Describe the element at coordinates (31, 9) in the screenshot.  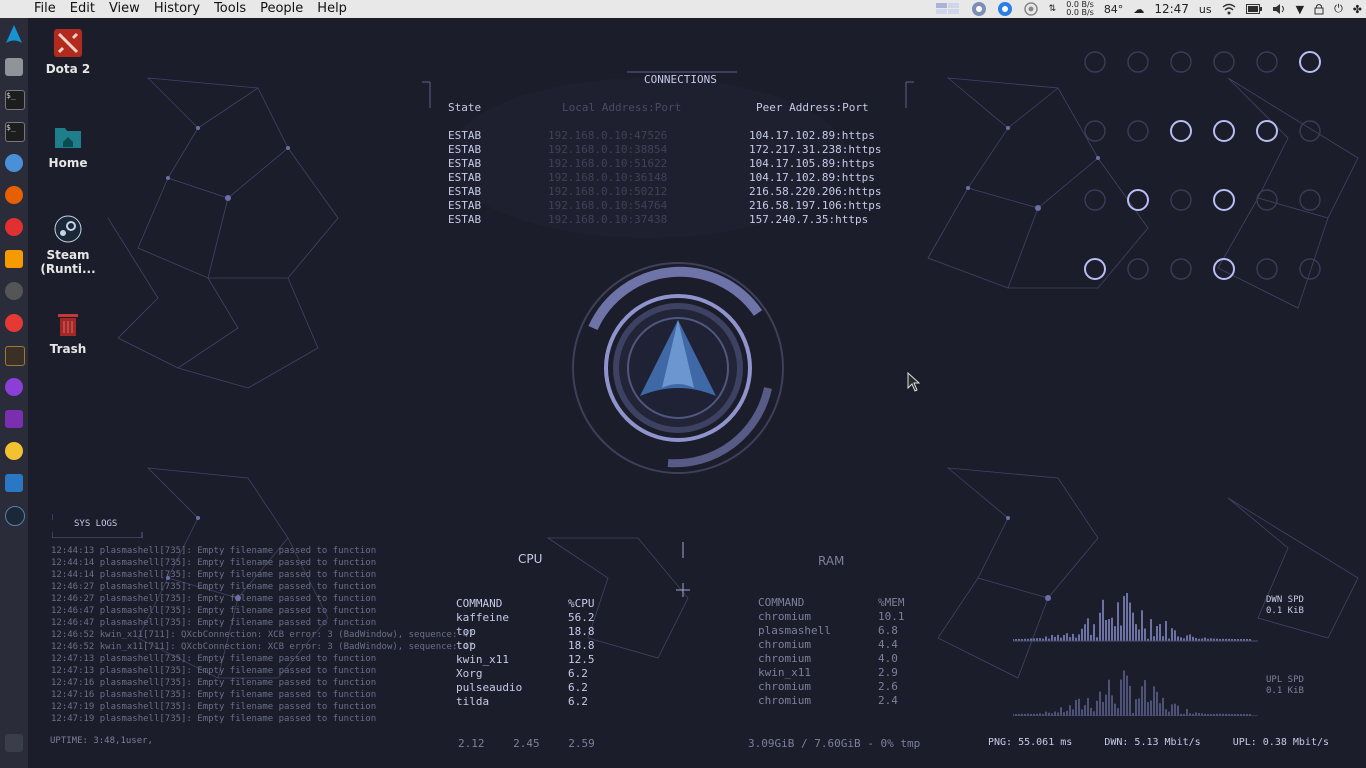
I see `menu-file: File` at that location.